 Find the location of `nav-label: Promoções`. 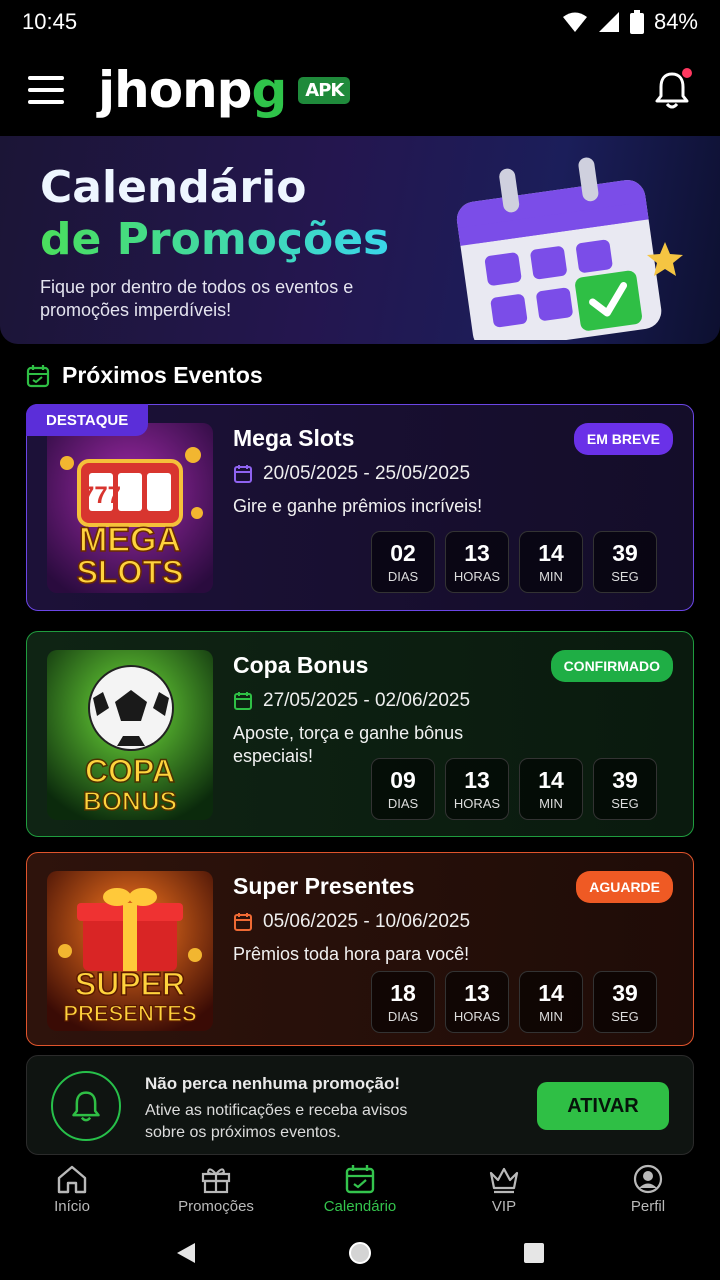

nav-label: Promoções is located at coordinates (216, 1206).